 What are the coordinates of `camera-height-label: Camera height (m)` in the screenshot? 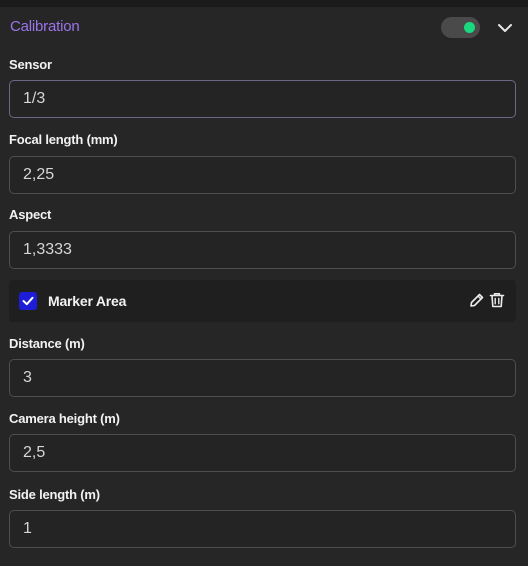 It's located at (64, 418).